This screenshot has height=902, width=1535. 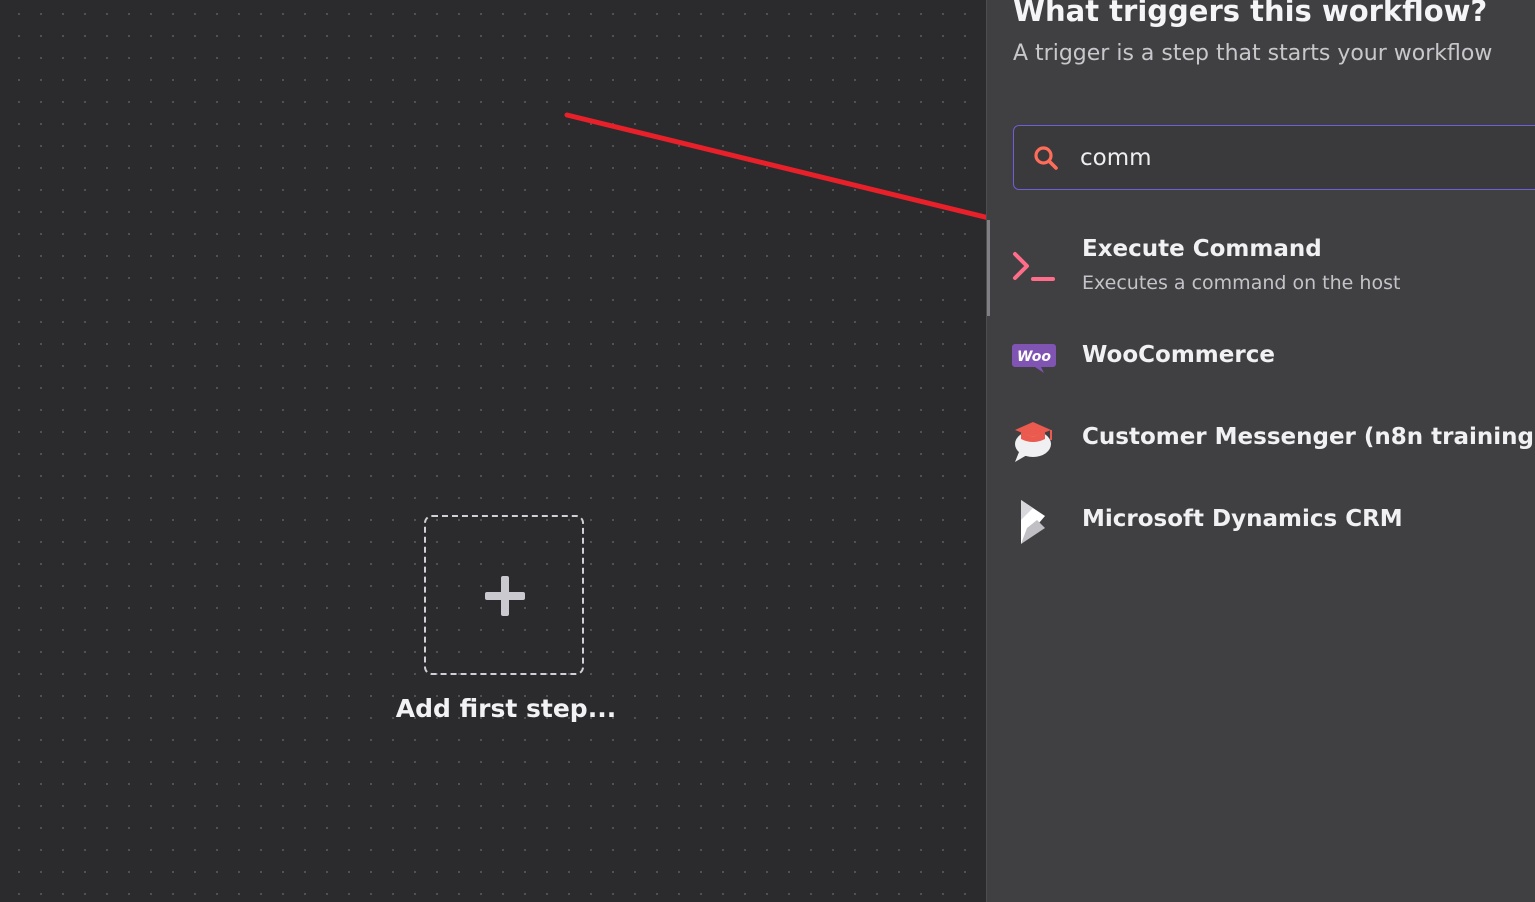 I want to click on customer-messenger-icon, so click(x=1033, y=442).